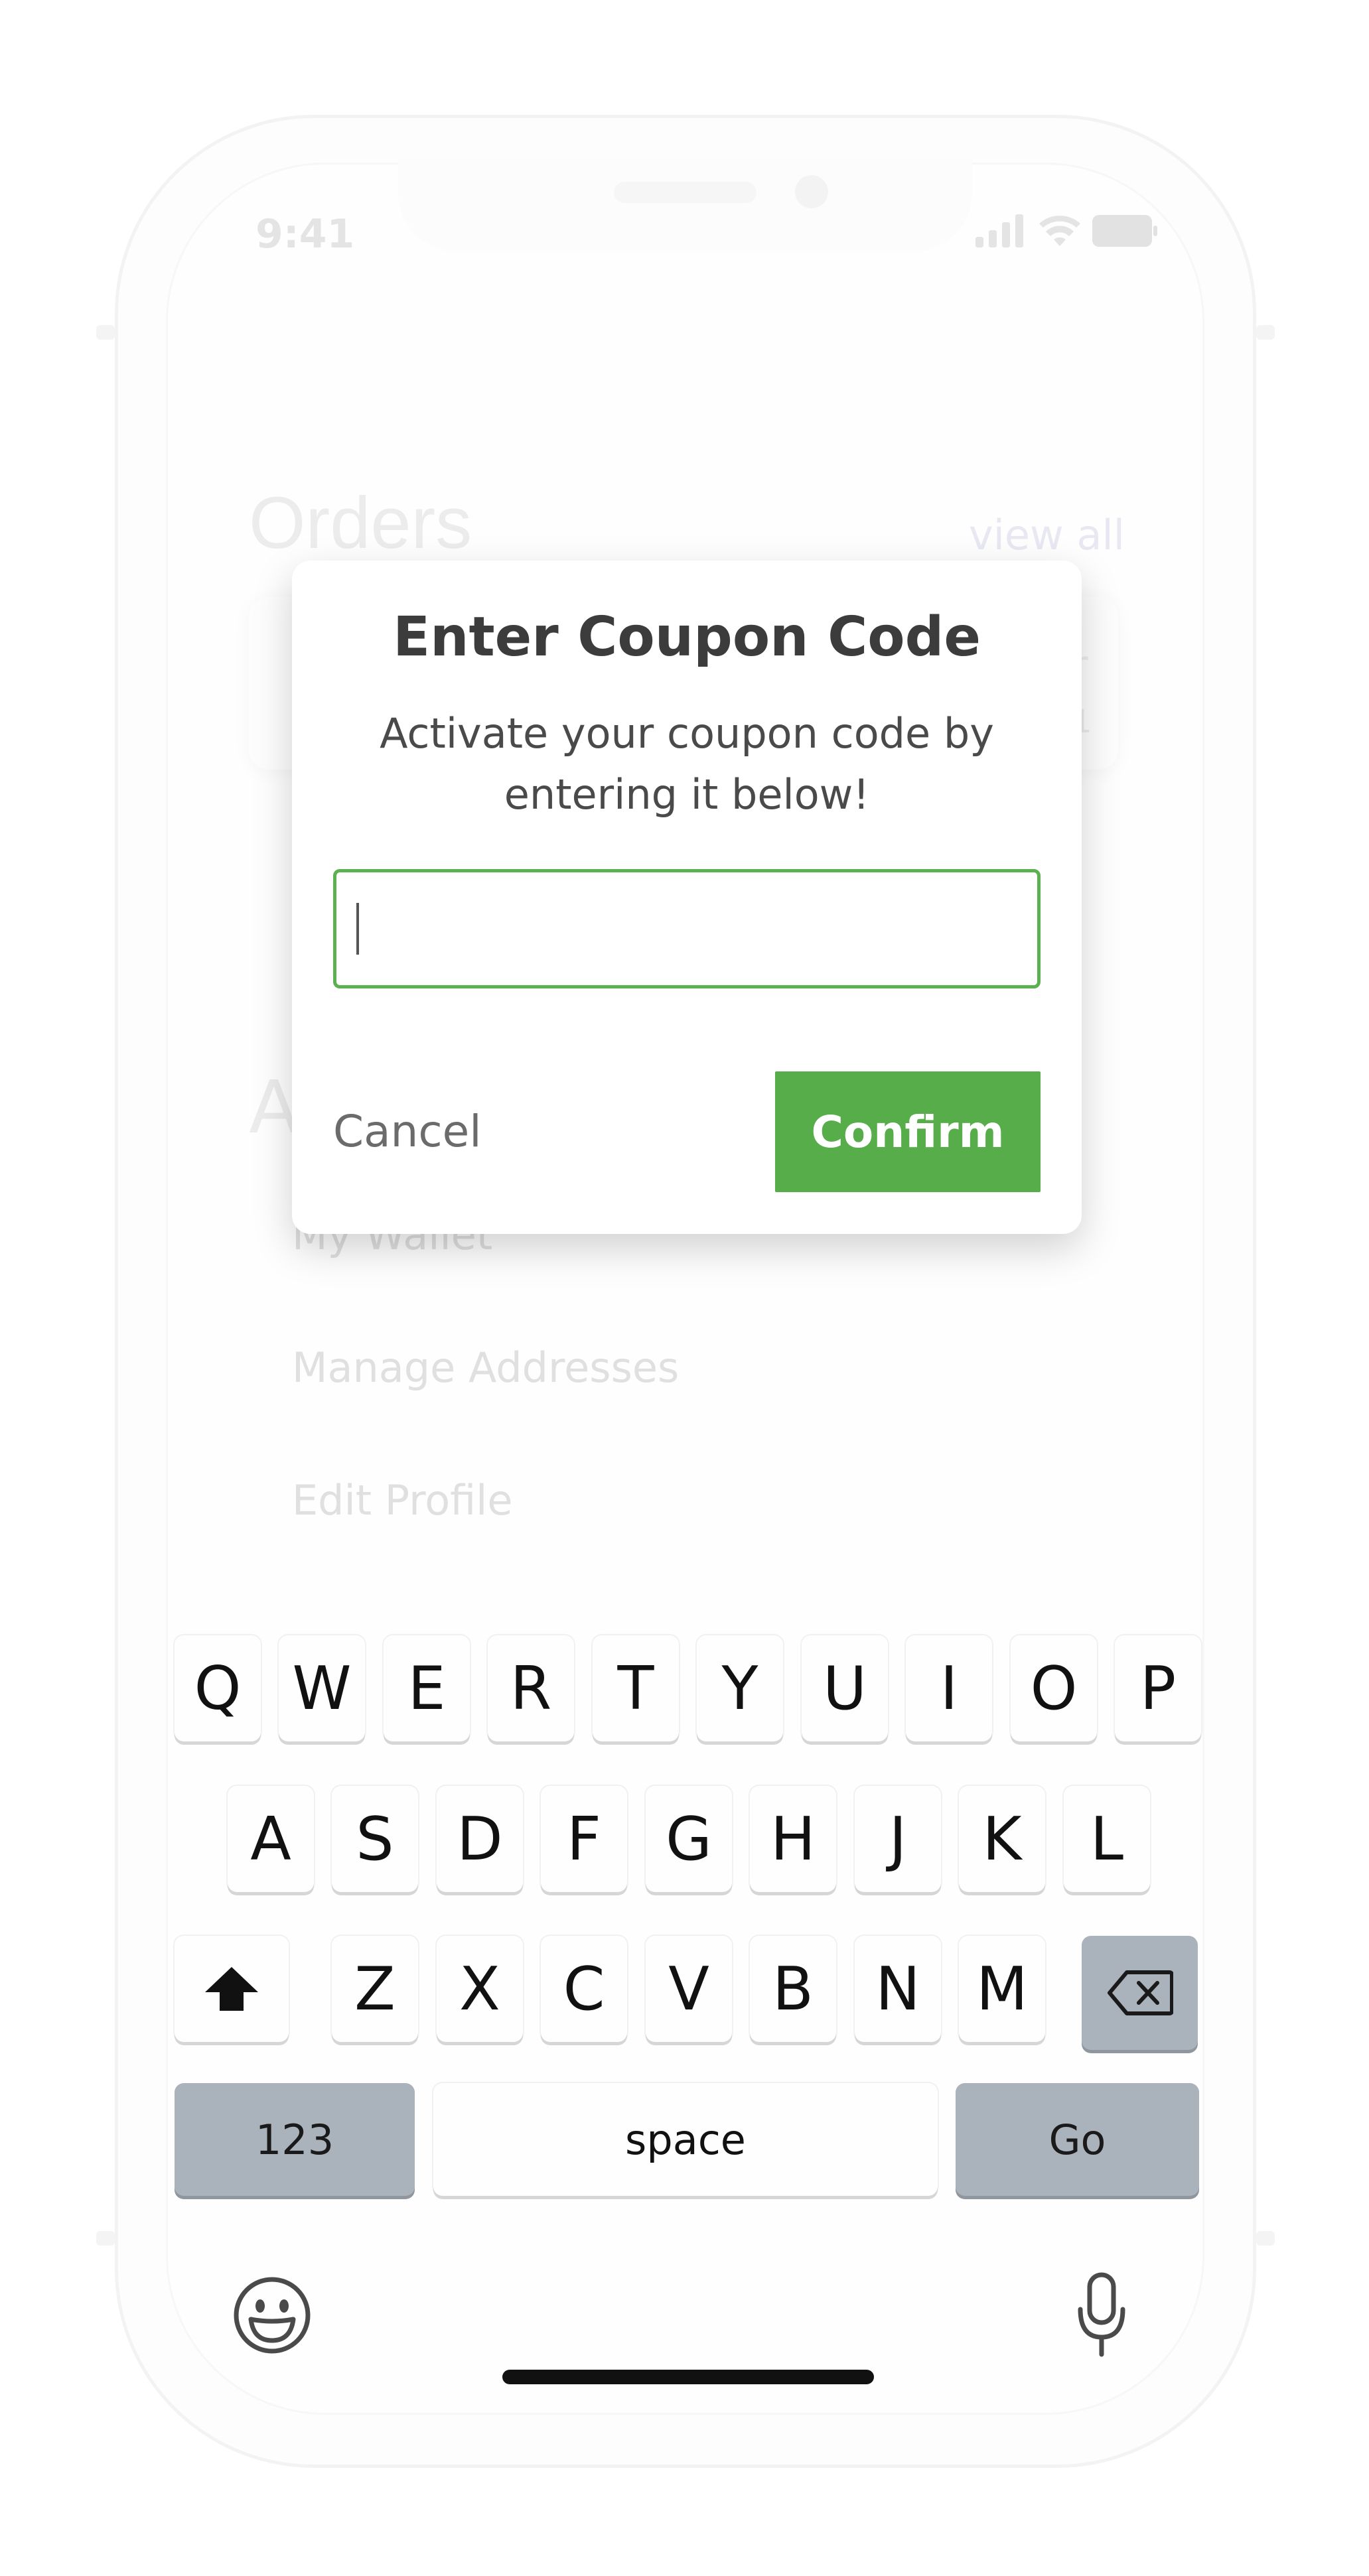 This screenshot has height=2576, width=1369. Describe the element at coordinates (898, 1989) in the screenshot. I see `key-n: N` at that location.